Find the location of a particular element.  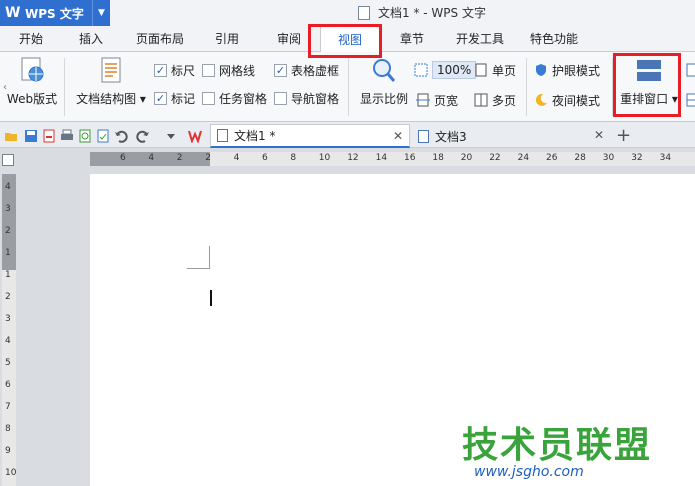

wps-home-icon is located at coordinates (195, 136).